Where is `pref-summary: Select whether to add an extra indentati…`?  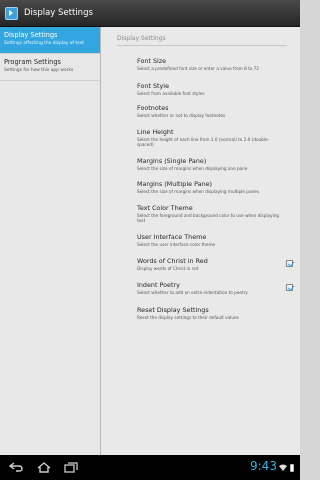
pref-summary: Select whether to add an extra indentati… is located at coordinates (192, 292).